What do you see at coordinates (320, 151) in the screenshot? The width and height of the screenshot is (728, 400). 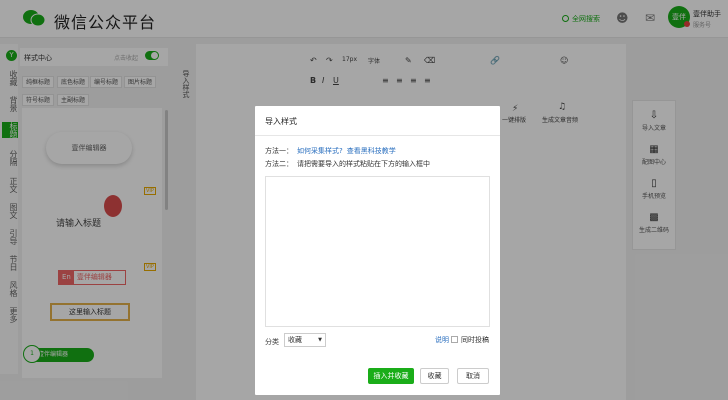 I see `how-to-collect-link: 如何采集样式?` at bounding box center [320, 151].